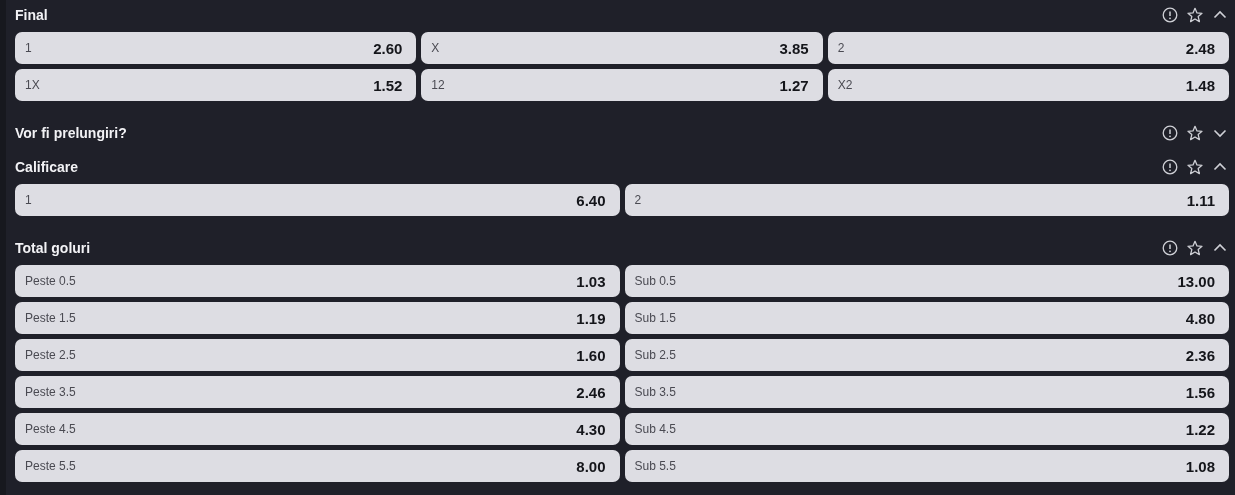  Describe the element at coordinates (317, 318) in the screenshot. I see `odds-button: Peste 1.5 1.19` at that location.